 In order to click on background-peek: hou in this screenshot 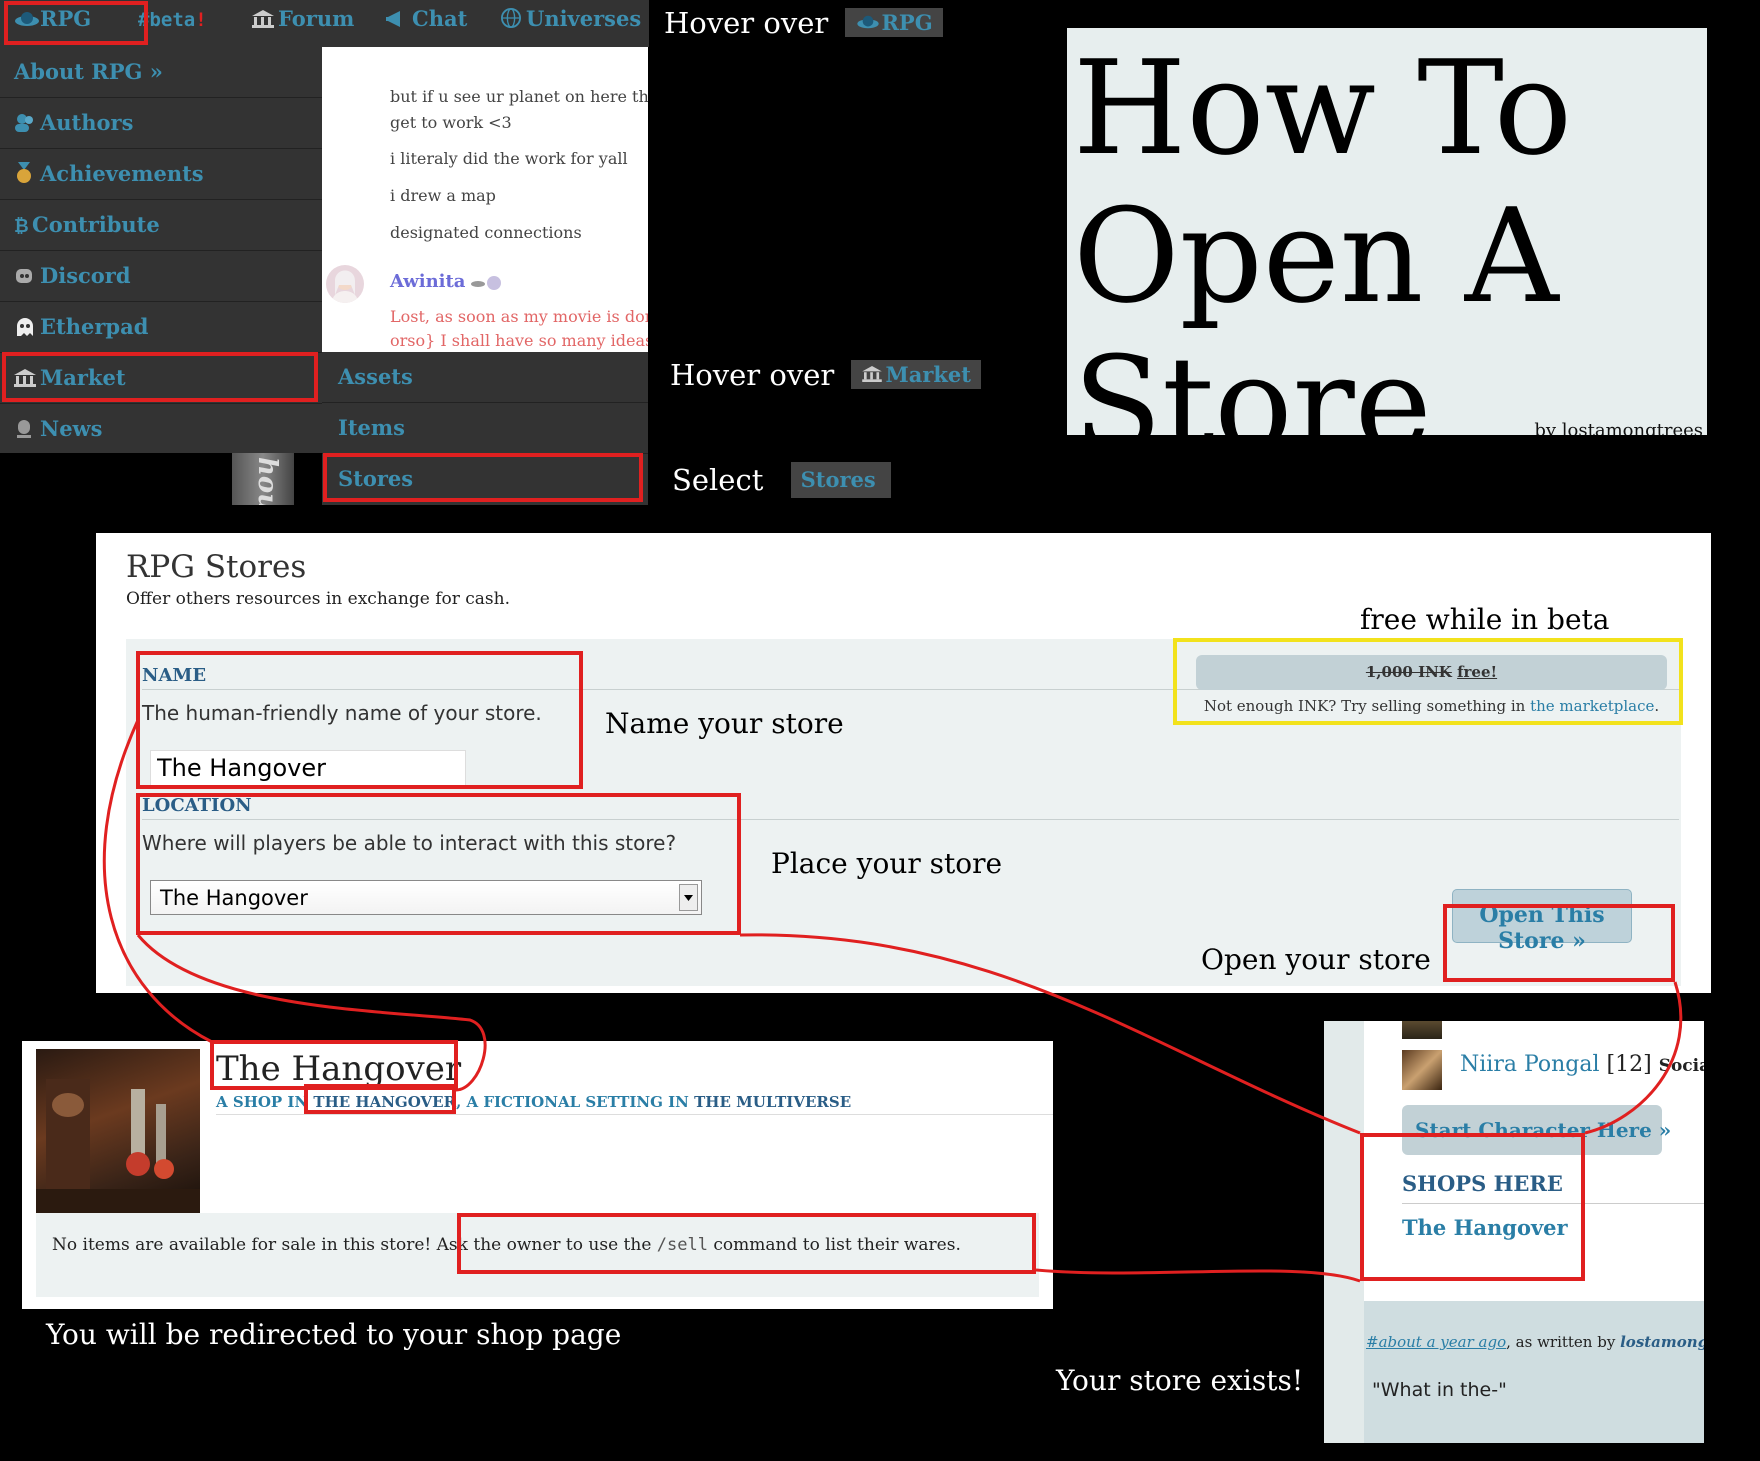, I will do `click(263, 479)`.